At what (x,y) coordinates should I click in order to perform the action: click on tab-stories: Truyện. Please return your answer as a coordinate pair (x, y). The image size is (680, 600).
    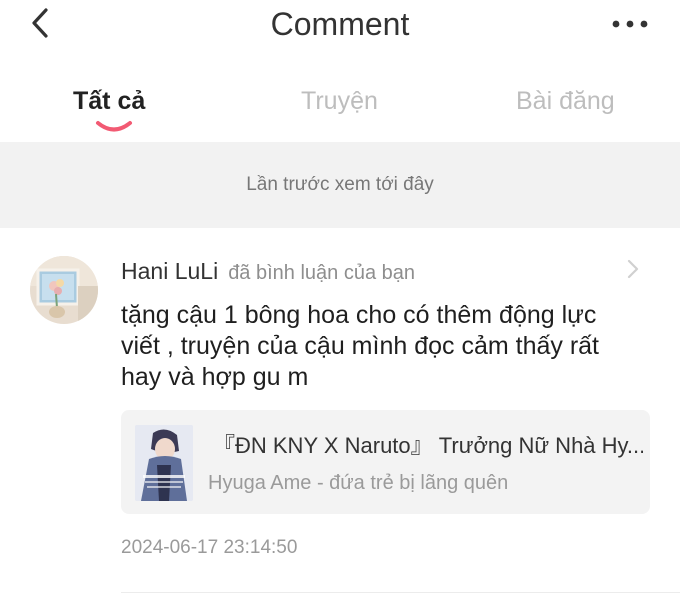
    Looking at the image, I should click on (339, 101).